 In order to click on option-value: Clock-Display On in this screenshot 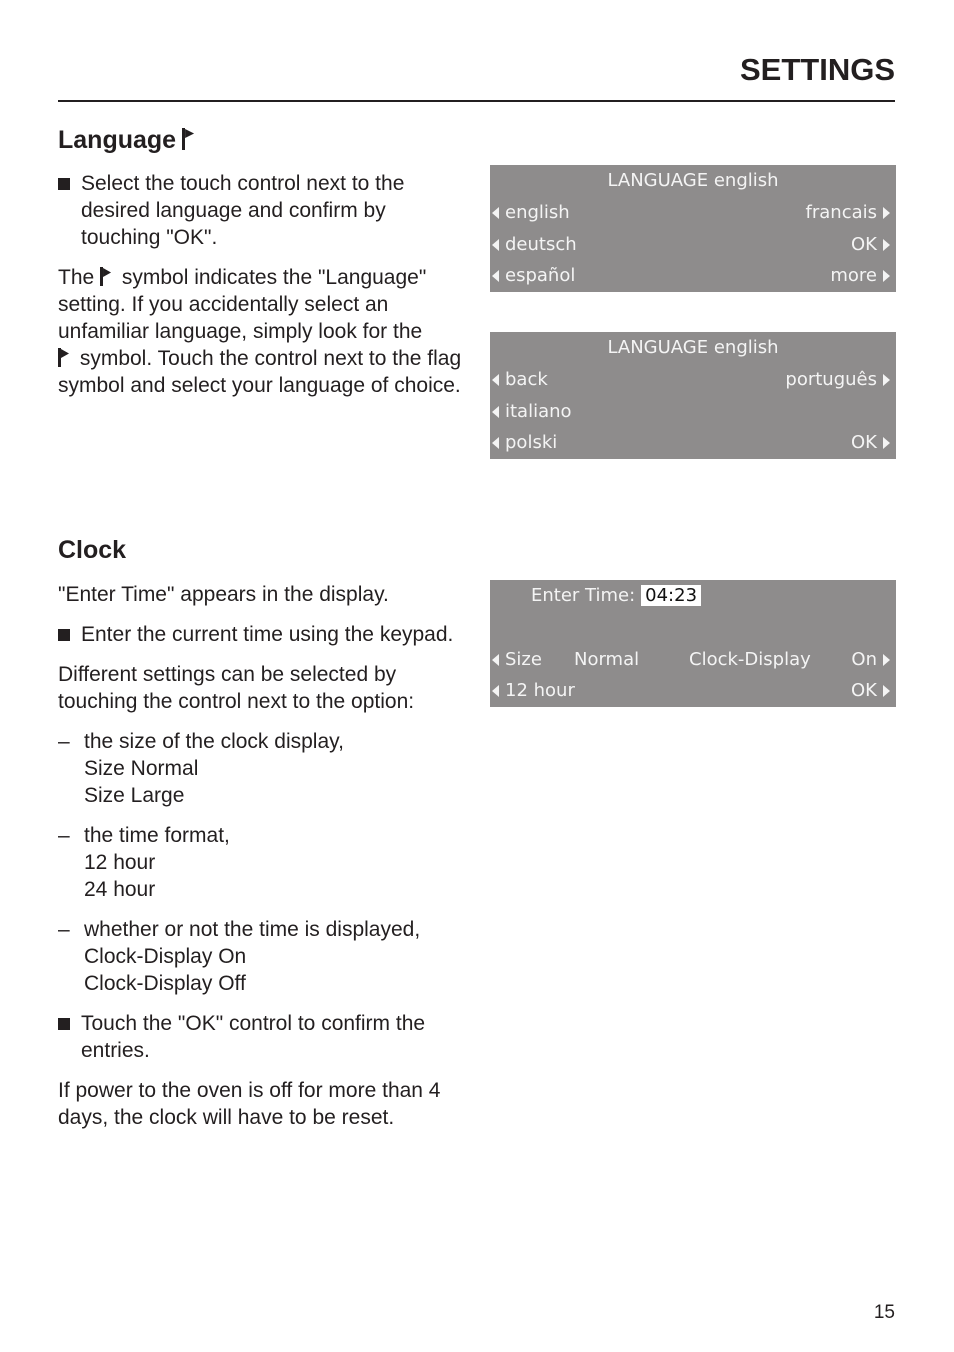, I will do `click(165, 956)`.